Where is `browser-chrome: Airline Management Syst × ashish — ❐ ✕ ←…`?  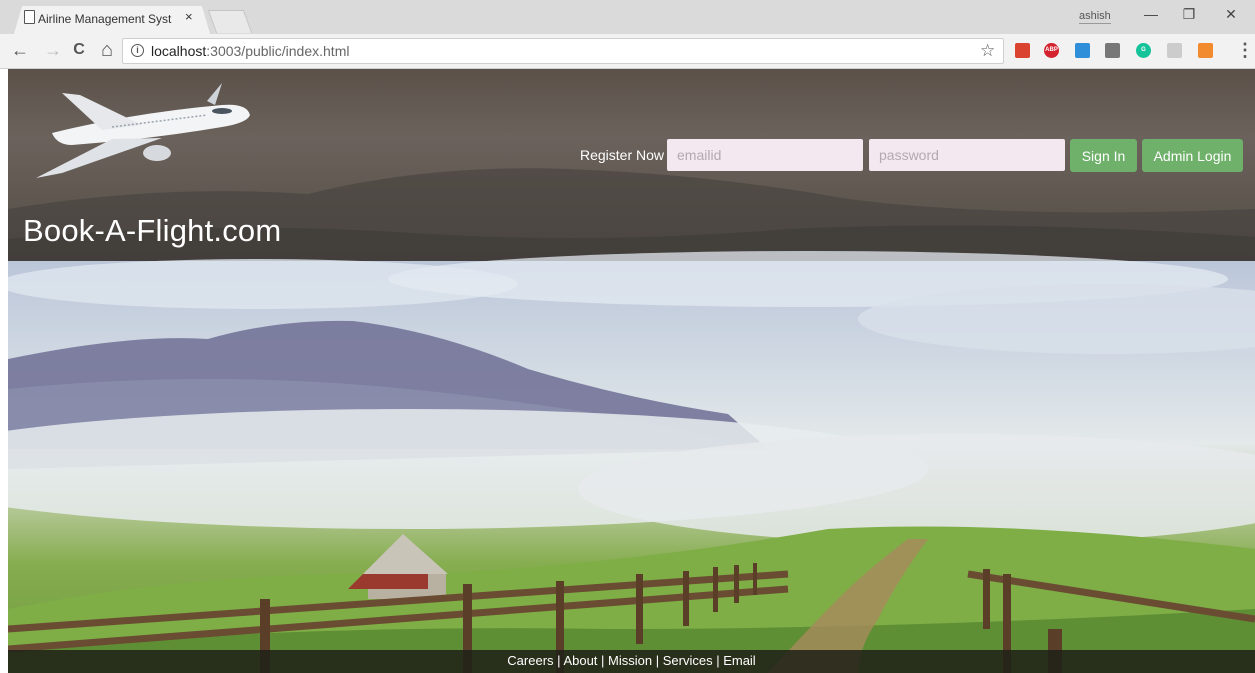
browser-chrome: Airline Management Syst × ashish — ❐ ✕ ←… is located at coordinates (627, 34).